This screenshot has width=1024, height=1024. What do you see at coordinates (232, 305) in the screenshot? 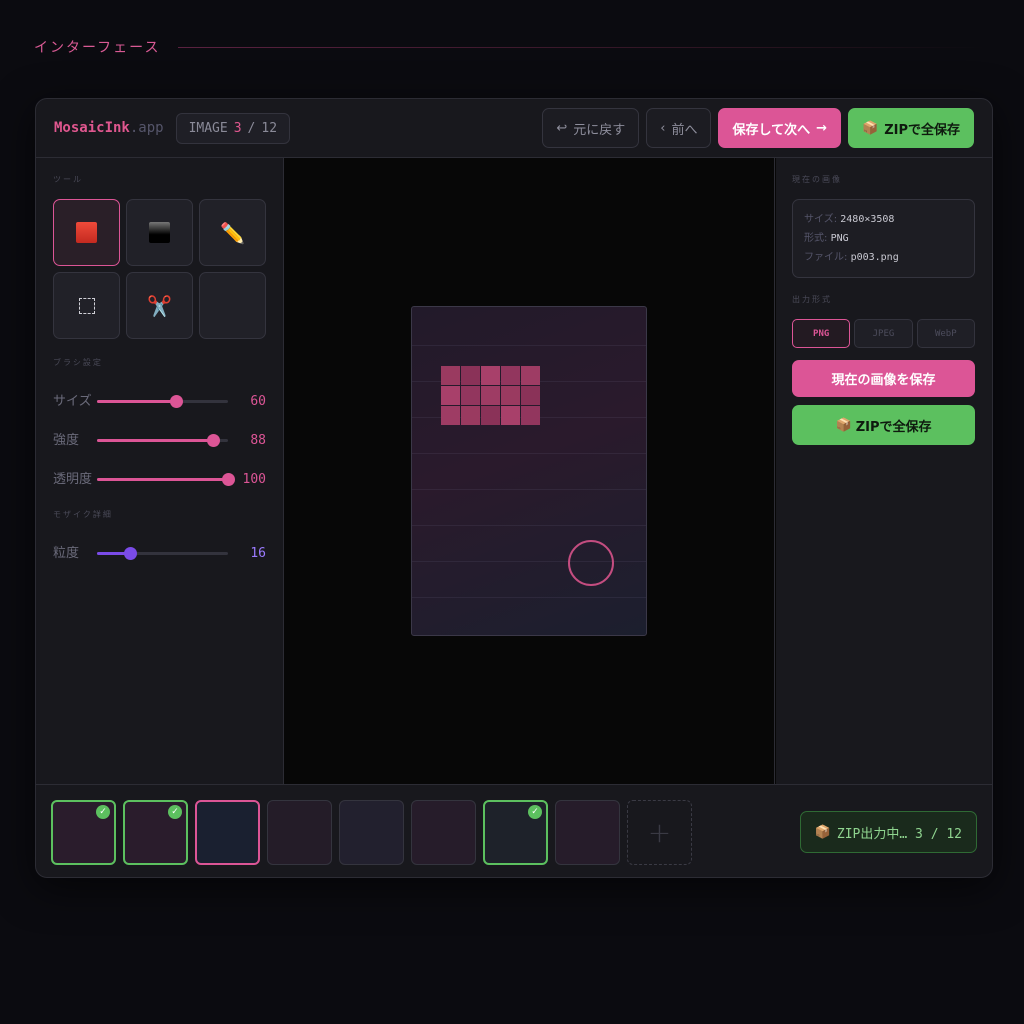
I see `tool-empty-slot` at bounding box center [232, 305].